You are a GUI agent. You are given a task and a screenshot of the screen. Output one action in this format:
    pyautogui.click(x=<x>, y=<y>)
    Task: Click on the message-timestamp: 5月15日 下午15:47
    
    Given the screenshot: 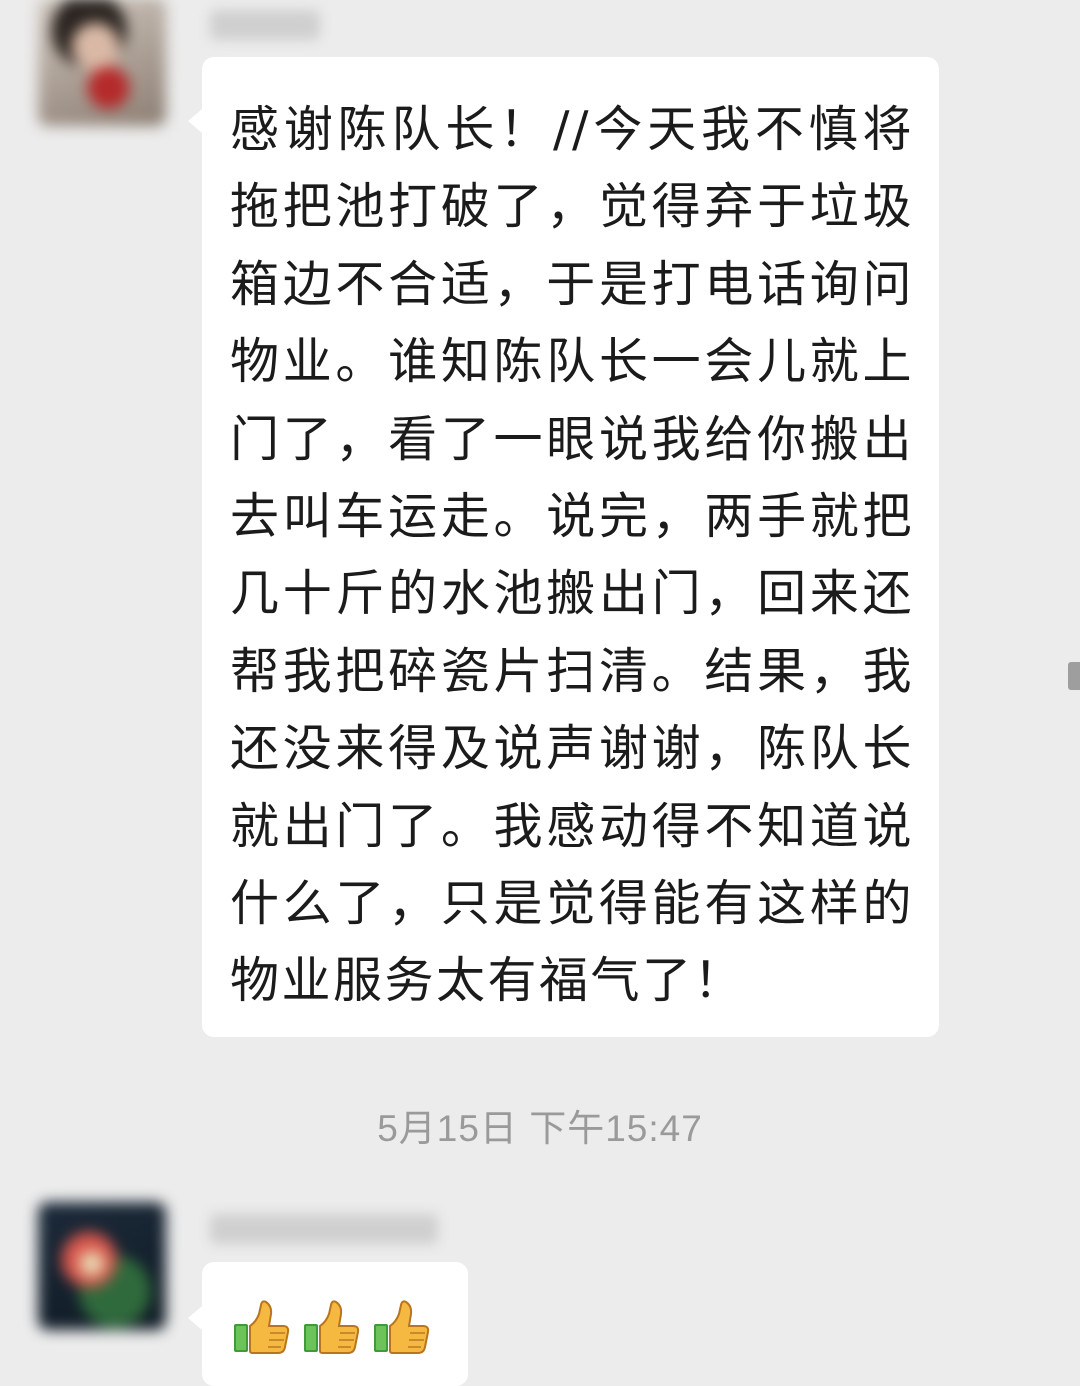 What is the action you would take?
    pyautogui.click(x=540, y=1128)
    